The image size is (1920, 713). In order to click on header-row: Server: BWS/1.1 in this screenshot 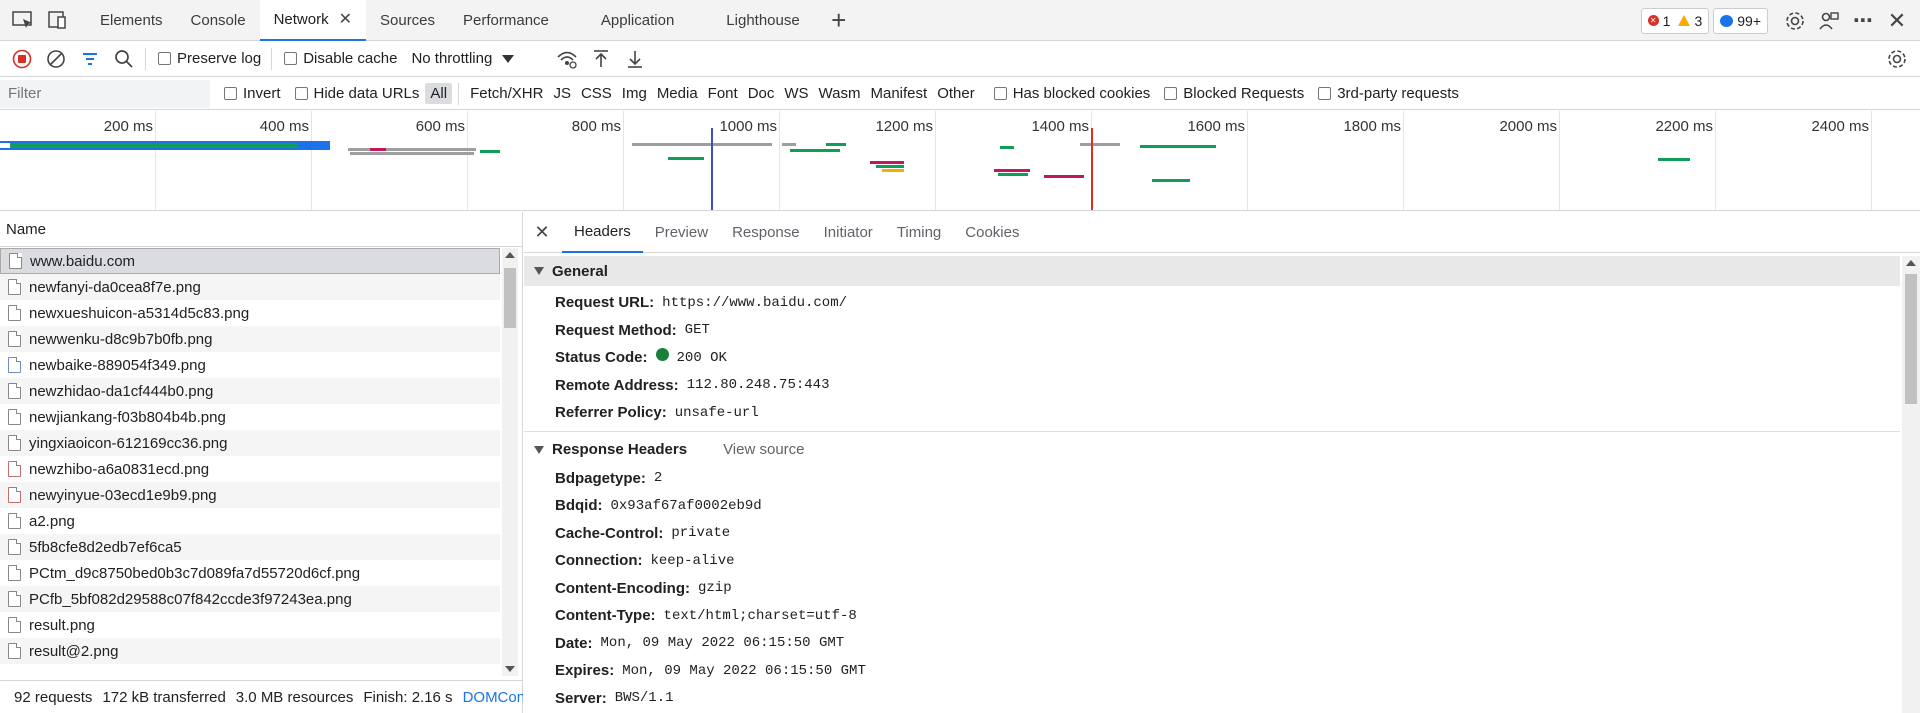, I will do `click(1212, 699)`.